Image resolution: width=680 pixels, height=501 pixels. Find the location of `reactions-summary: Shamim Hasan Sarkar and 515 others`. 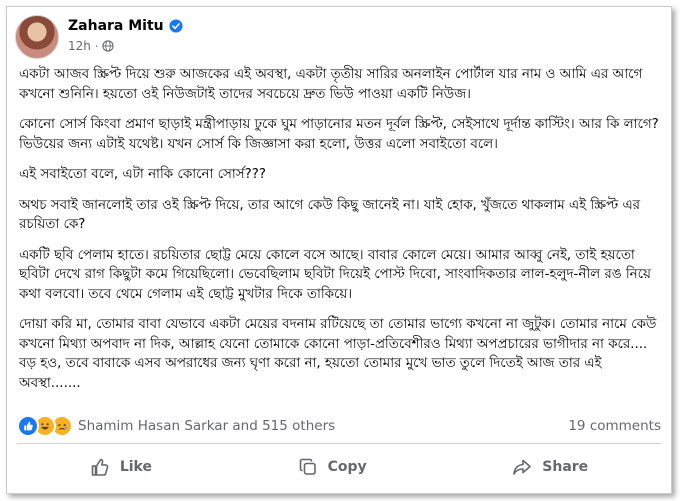

reactions-summary: Shamim Hasan Sarkar and 515 others is located at coordinates (176, 426).